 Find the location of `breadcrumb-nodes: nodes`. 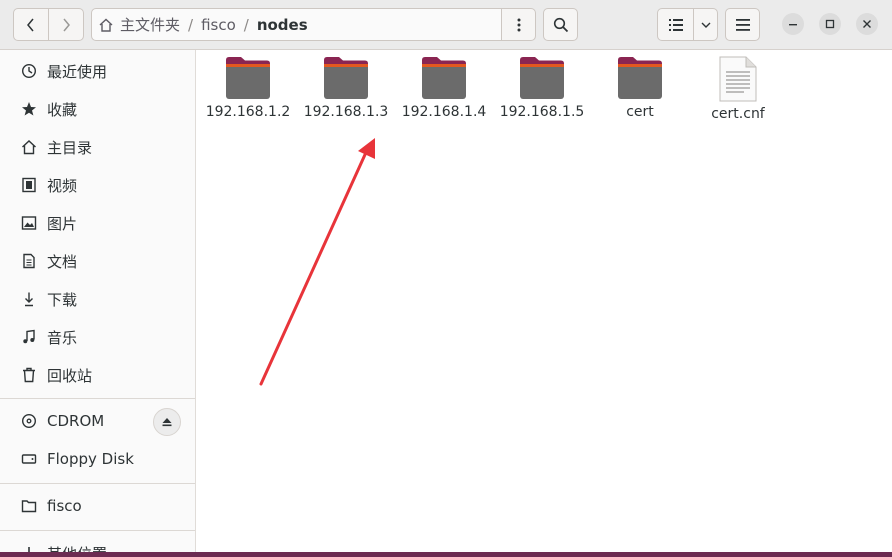

breadcrumb-nodes: nodes is located at coordinates (282, 25).